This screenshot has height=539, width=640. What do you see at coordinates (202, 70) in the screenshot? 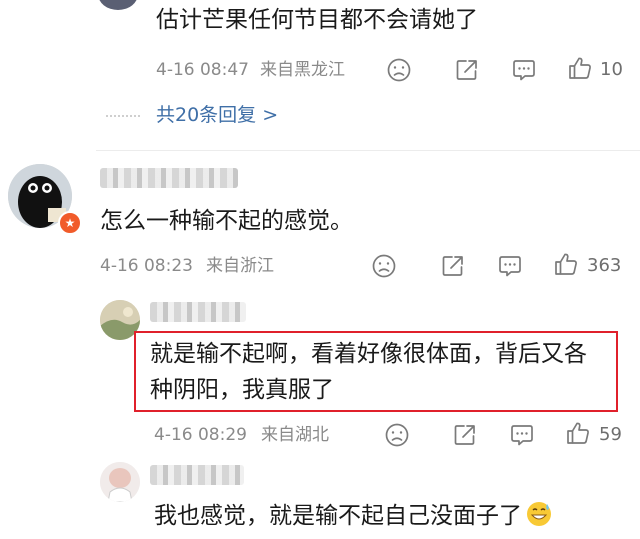
I see `comment-time: 4-16 08:47` at bounding box center [202, 70].